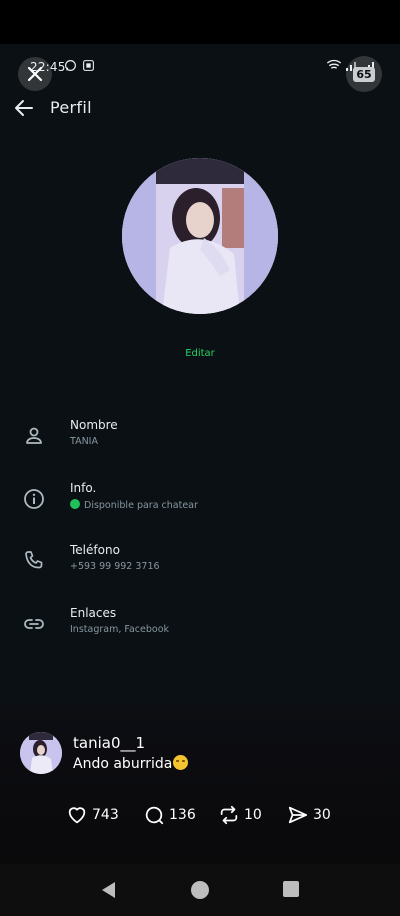  Describe the element at coordinates (75, 504) in the screenshot. I see `status-dot-icon` at that location.